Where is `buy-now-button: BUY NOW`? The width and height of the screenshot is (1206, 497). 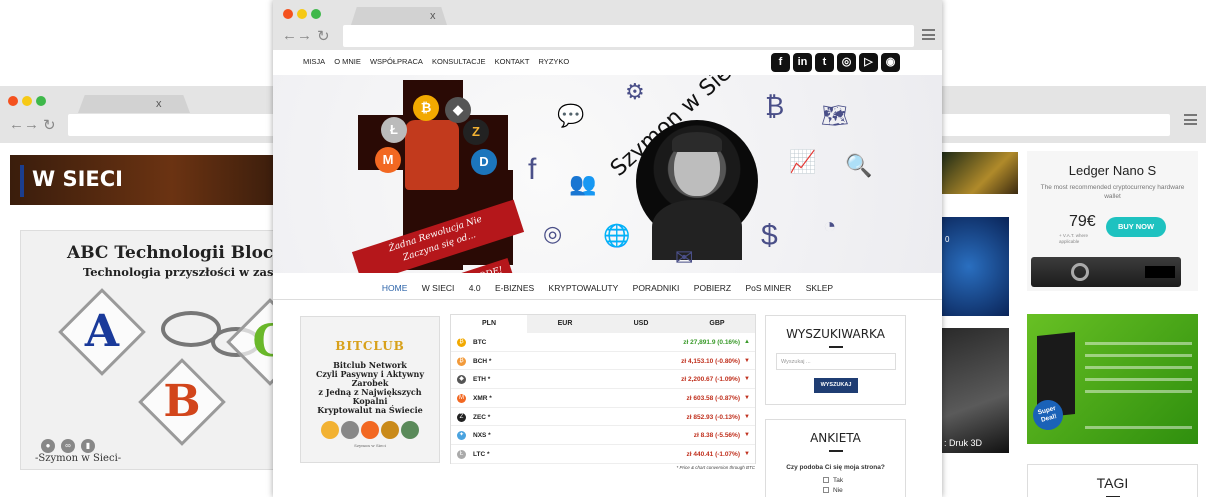 buy-now-button: BUY NOW is located at coordinates (1136, 227).